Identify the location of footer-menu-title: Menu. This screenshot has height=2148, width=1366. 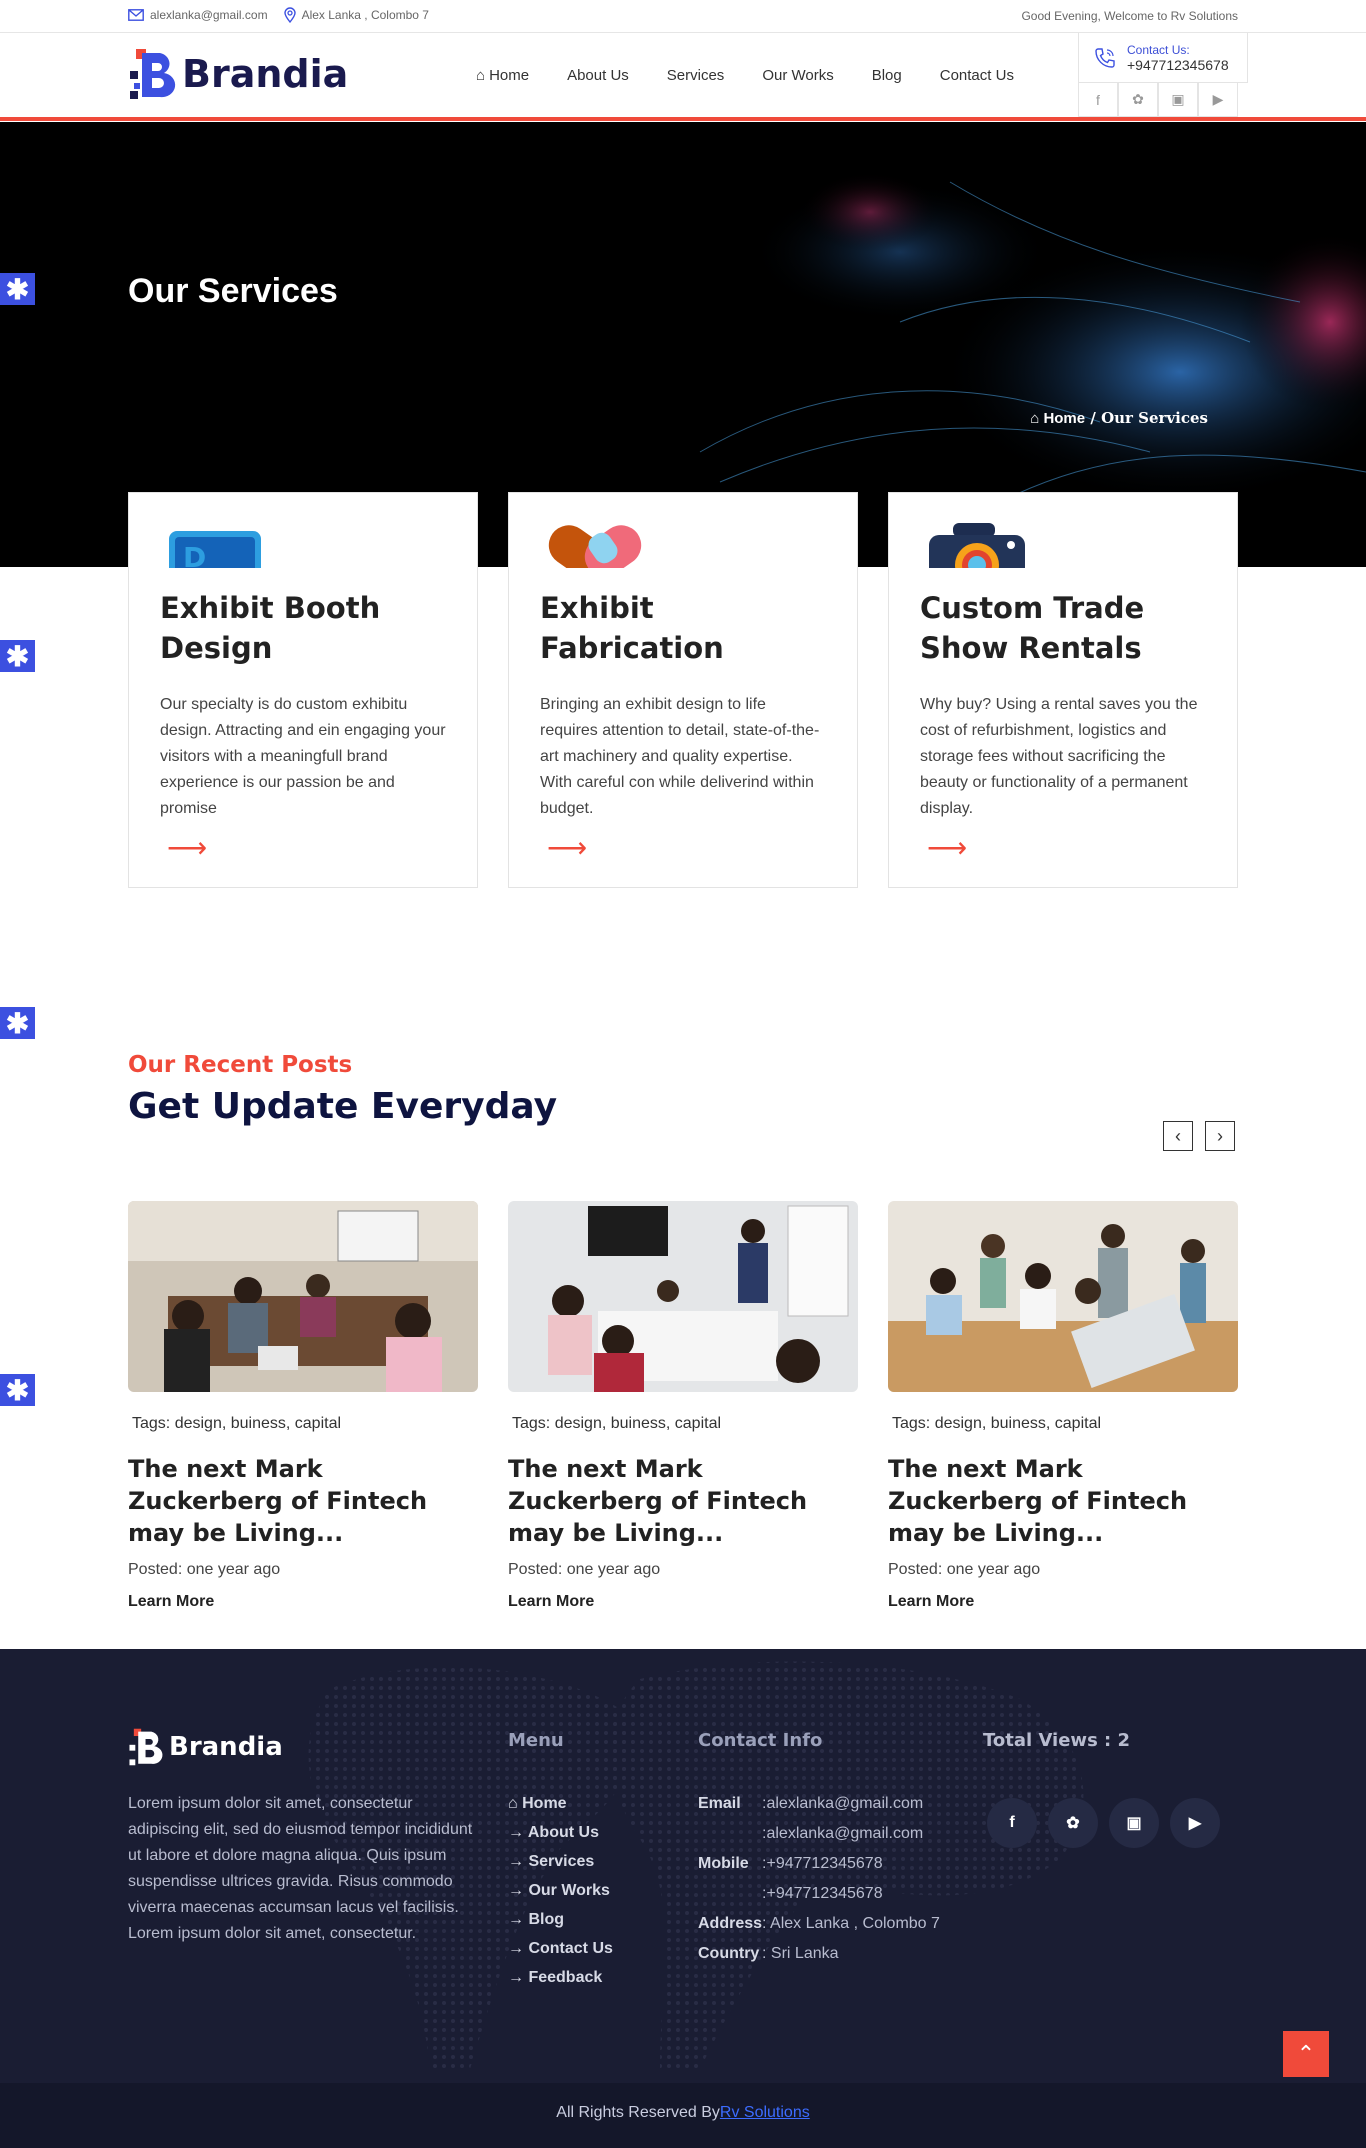
(536, 1740).